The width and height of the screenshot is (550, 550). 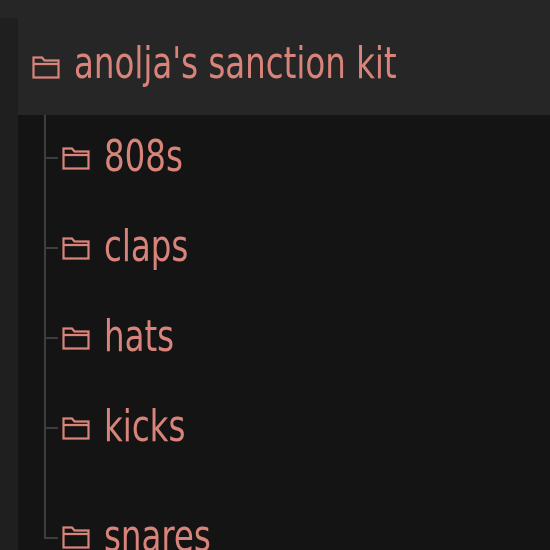 I want to click on tree-root-label: anolja's sanction kit, so click(x=235, y=63).